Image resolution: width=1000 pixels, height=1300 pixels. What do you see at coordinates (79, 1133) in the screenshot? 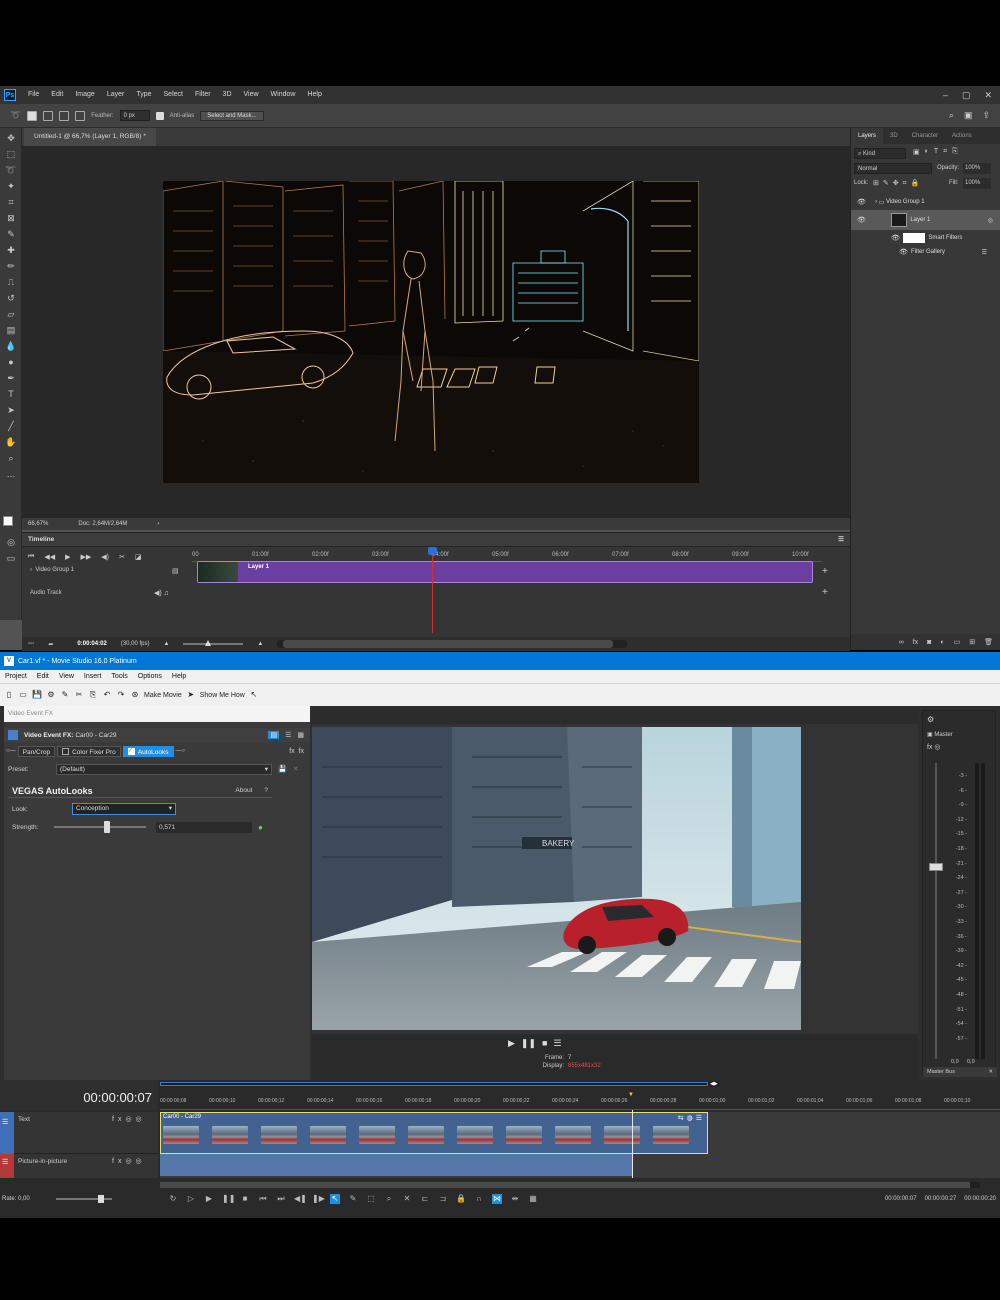
I see `track-header-text: ☰ Text fx◎◎` at bounding box center [79, 1133].